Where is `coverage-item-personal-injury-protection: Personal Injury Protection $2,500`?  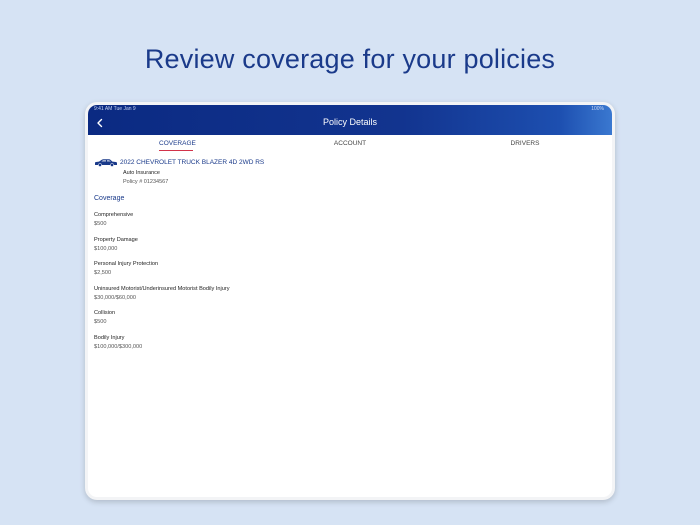 coverage-item-personal-injury-protection: Personal Injury Protection $2,500 is located at coordinates (294, 272).